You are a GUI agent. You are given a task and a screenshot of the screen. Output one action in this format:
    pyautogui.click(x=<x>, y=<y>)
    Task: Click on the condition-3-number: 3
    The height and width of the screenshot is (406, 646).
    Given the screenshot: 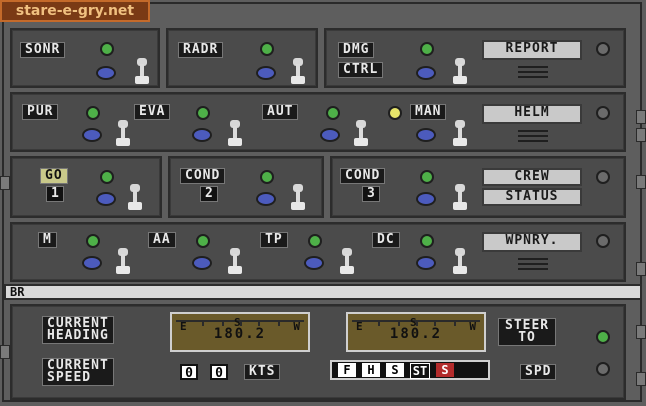 What is the action you would take?
    pyautogui.click(x=371, y=194)
    